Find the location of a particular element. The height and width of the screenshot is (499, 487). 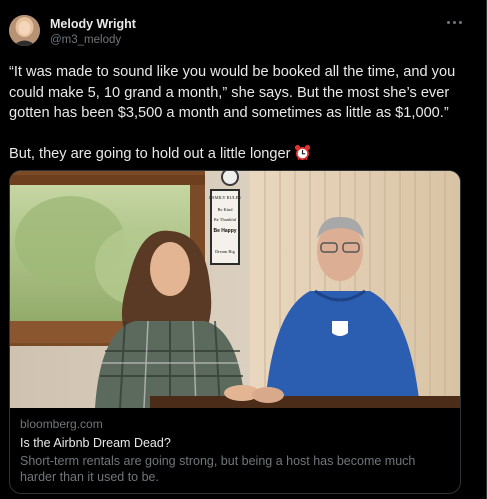

more-options-icon is located at coordinates (454, 22).